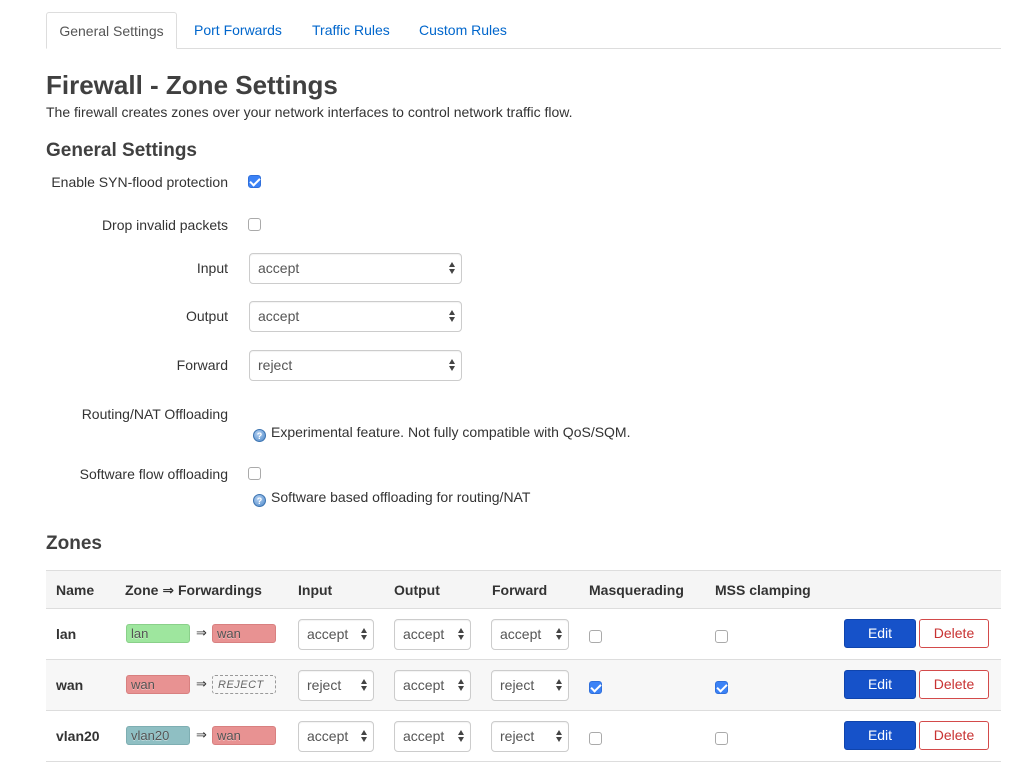 This screenshot has width=1024, height=773. I want to click on syn-flood-checkbox, so click(254, 181).